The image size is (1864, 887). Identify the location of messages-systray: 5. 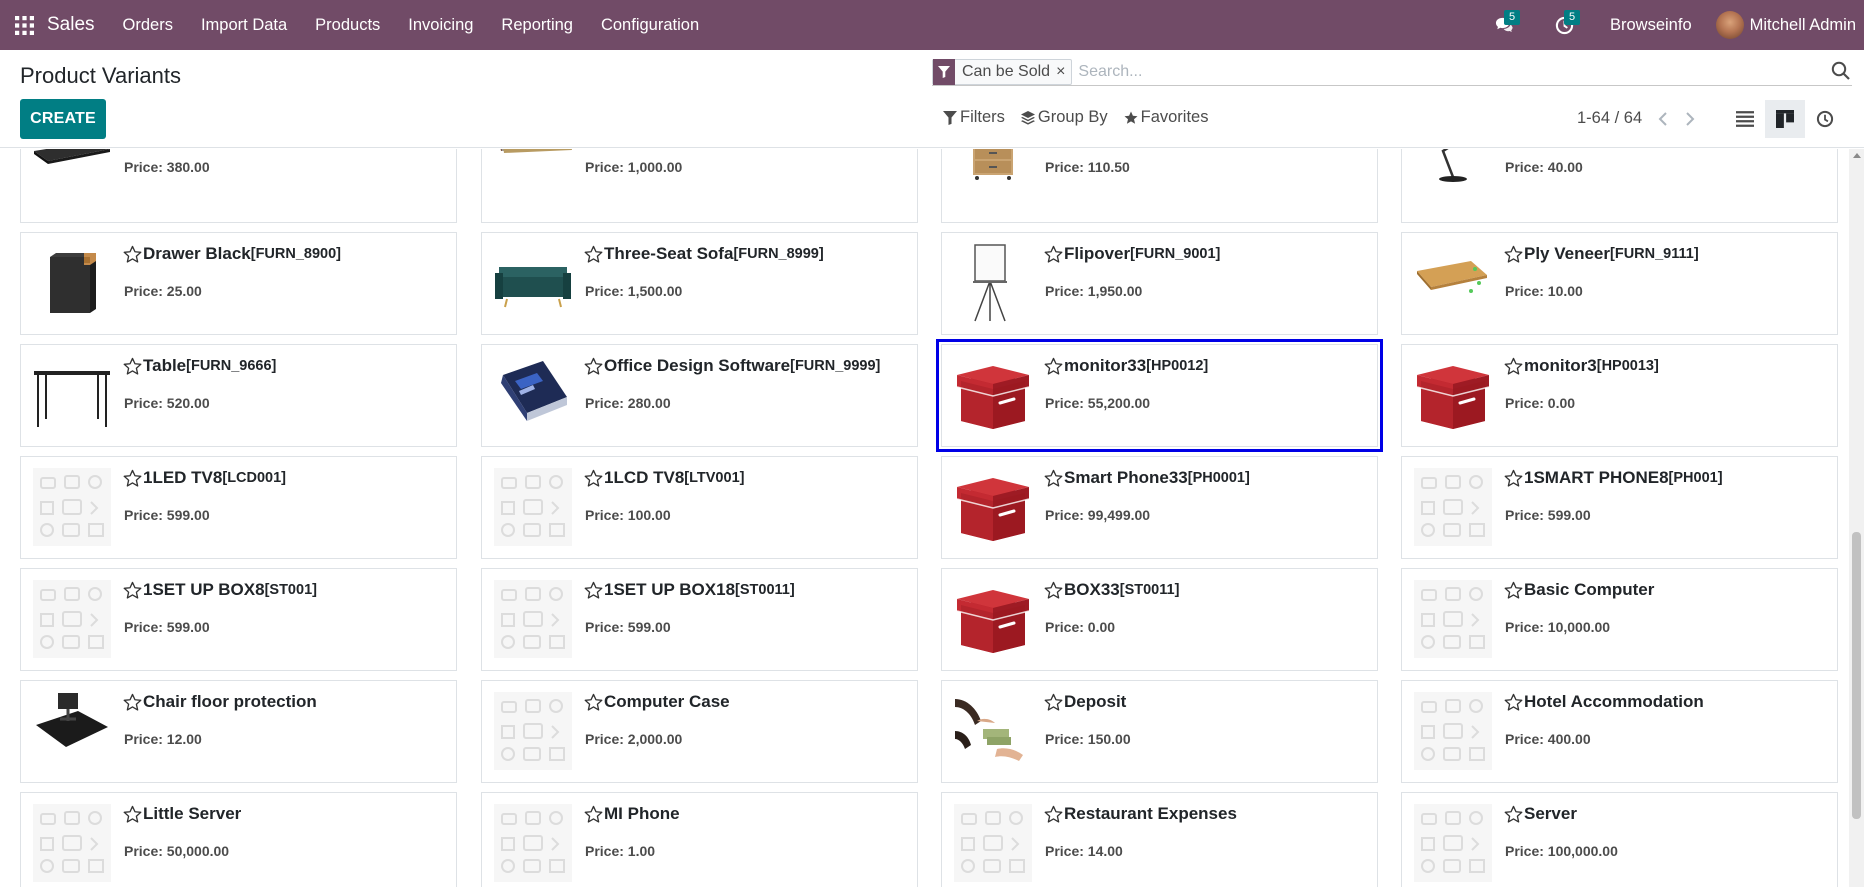
(1504, 25).